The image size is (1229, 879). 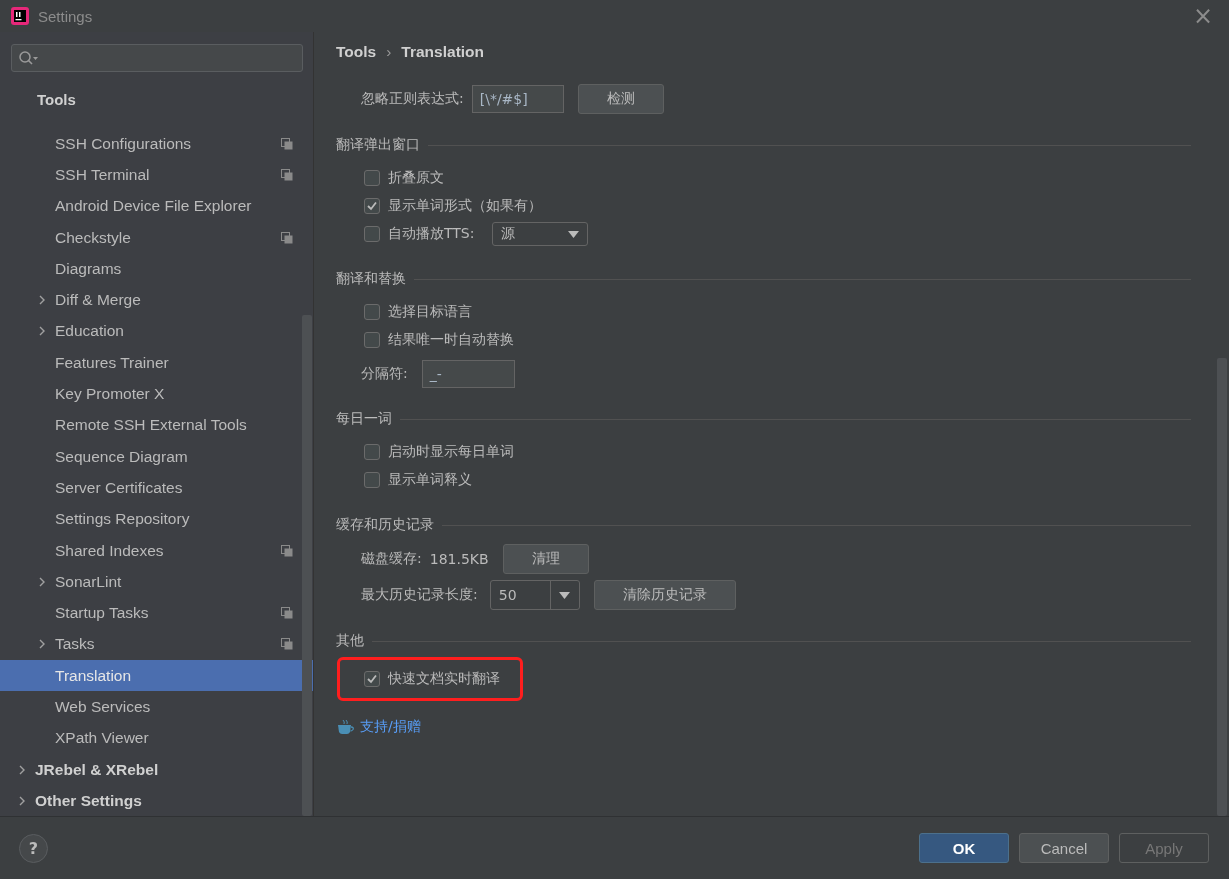 What do you see at coordinates (157, 58) in the screenshot?
I see `search-field` at bounding box center [157, 58].